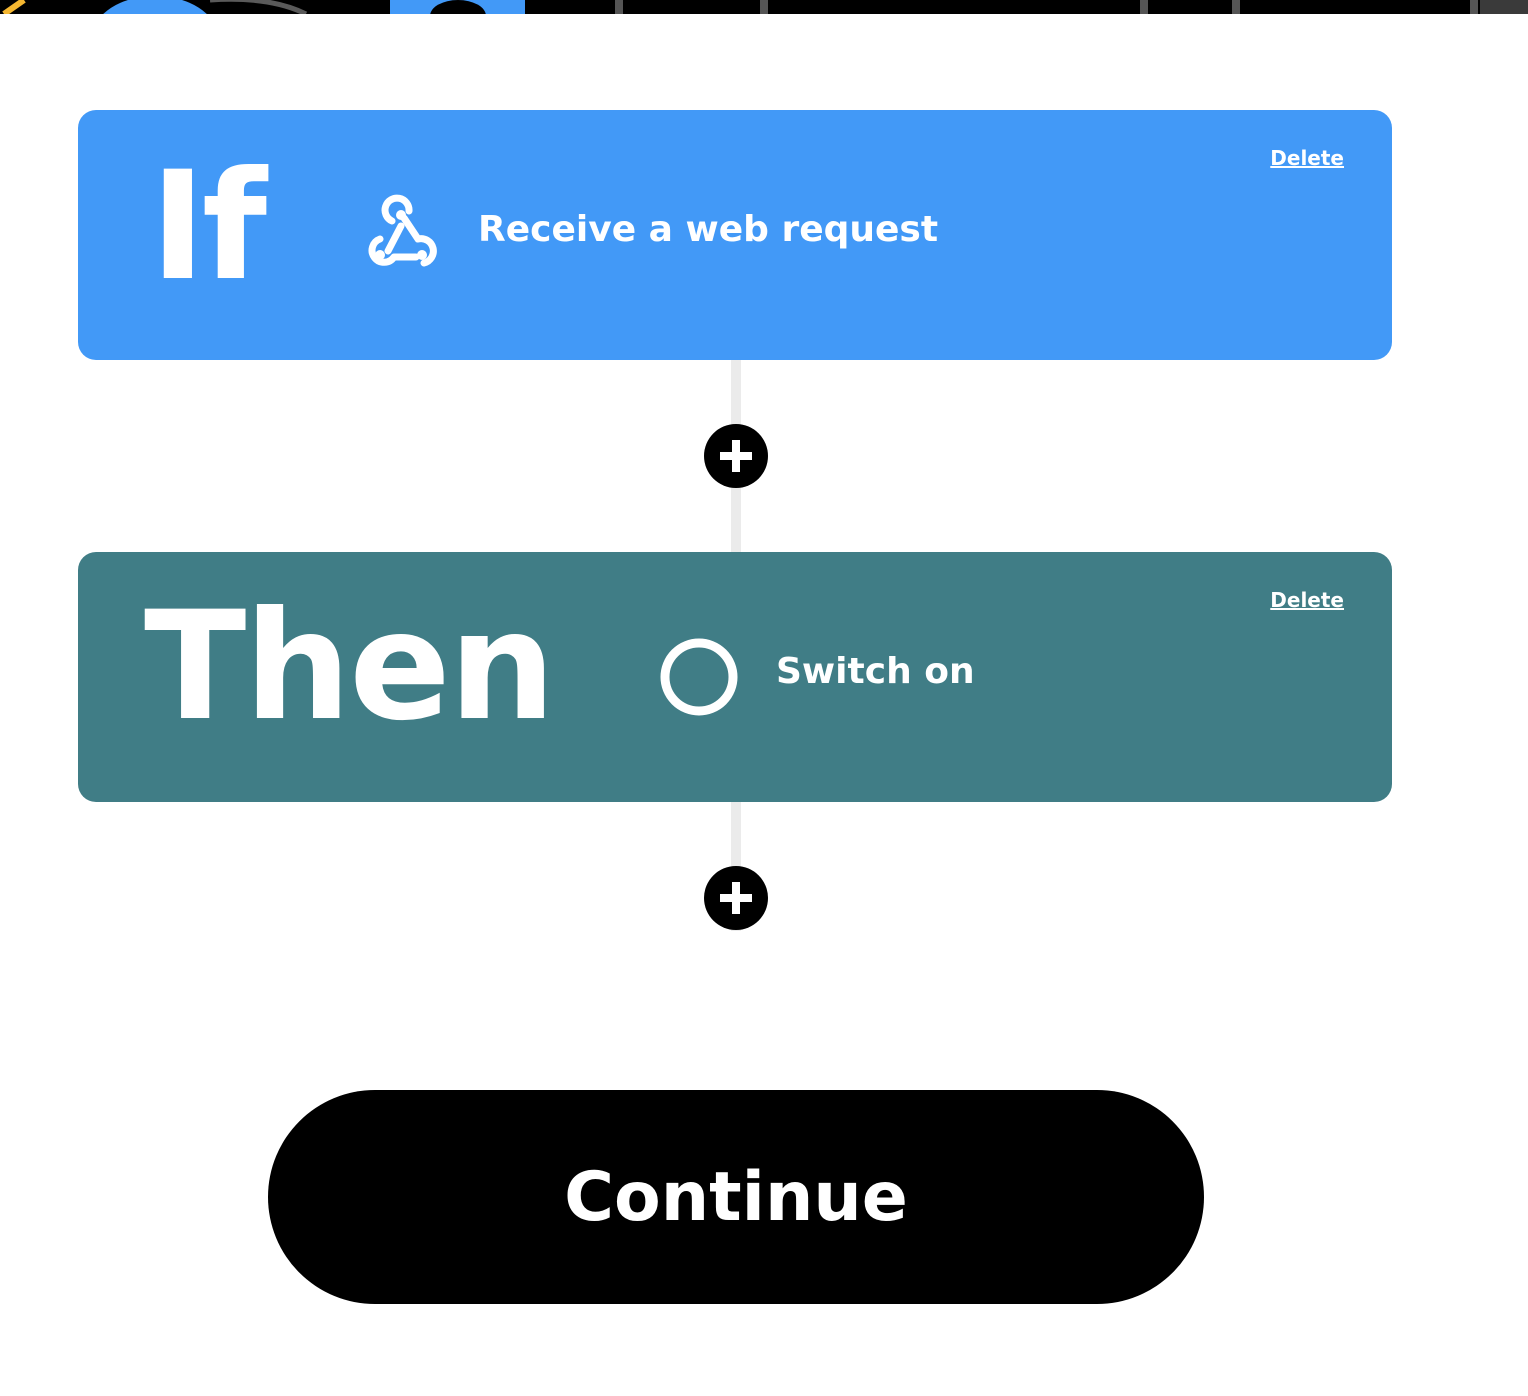  I want to click on add-action-button, so click(736, 456).